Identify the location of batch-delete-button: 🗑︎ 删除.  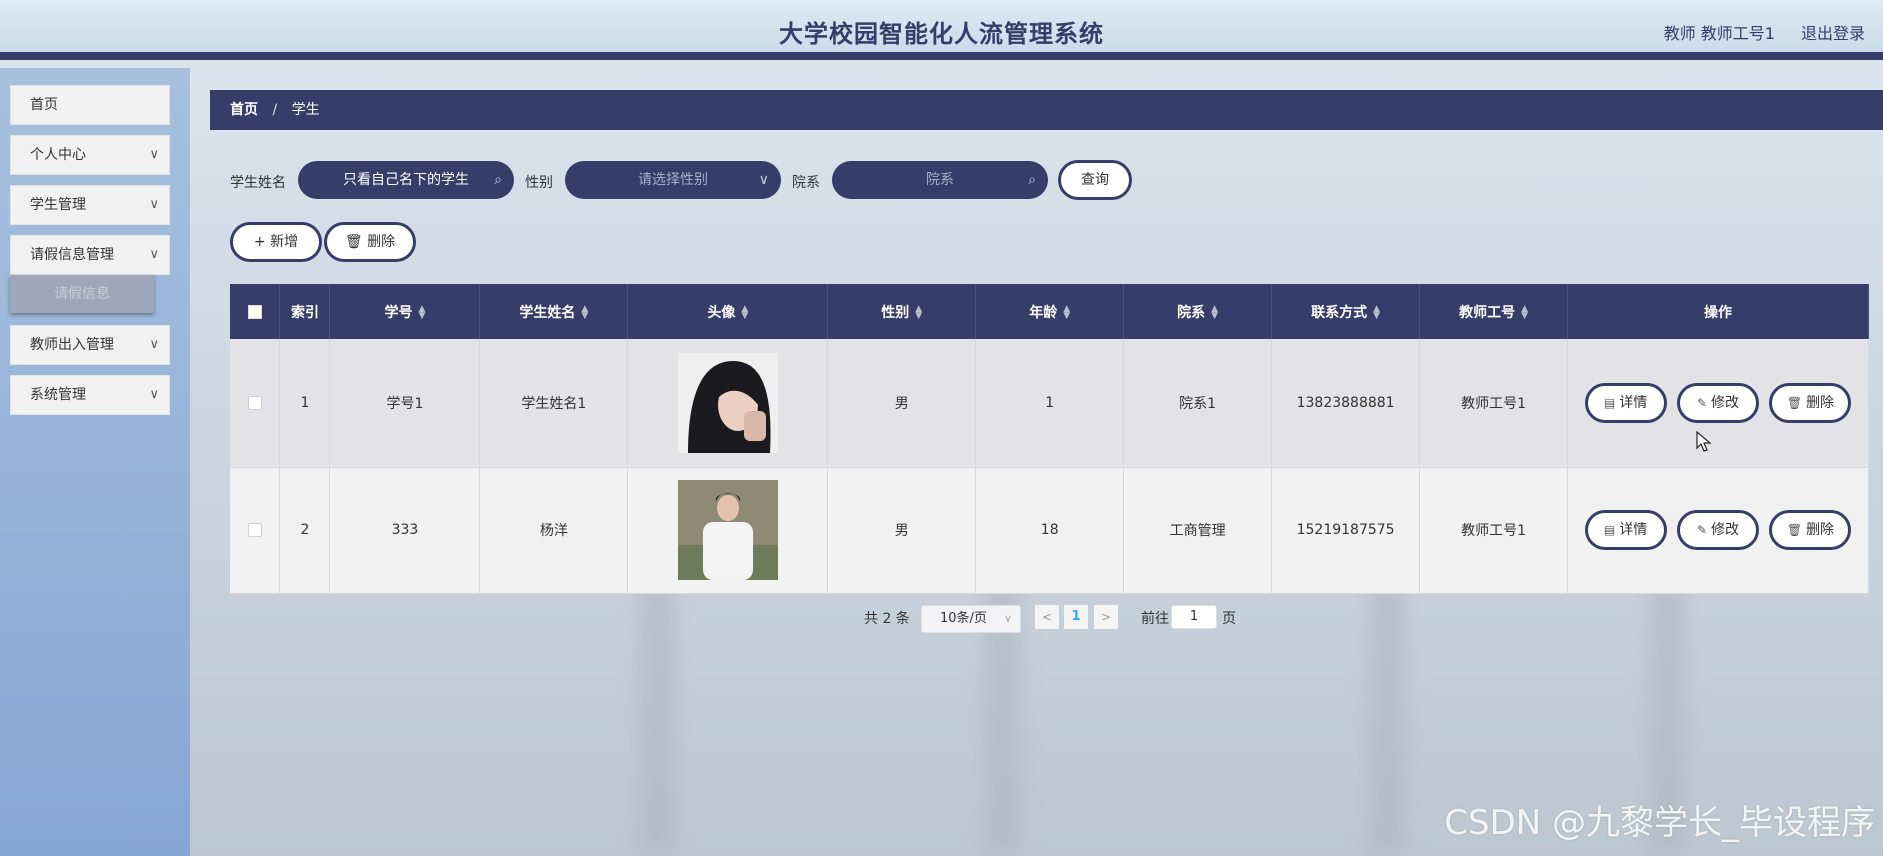
(370, 242).